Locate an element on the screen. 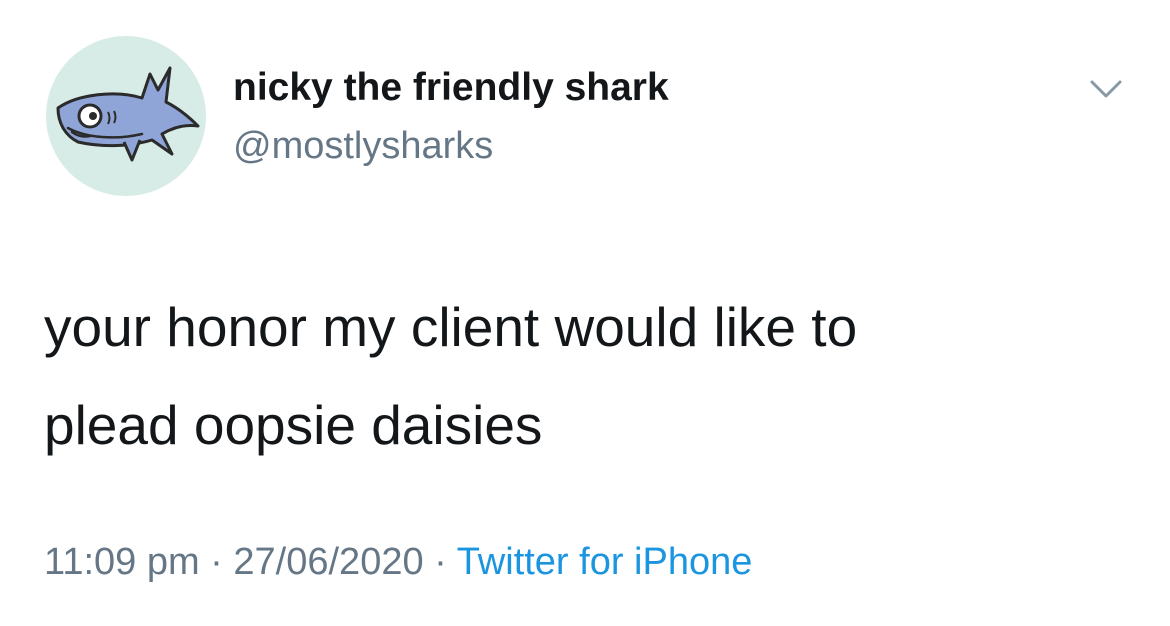 Image resolution: width=1170 pixels, height=626 pixels. author-handle: @mostlysharks is located at coordinates (363, 146).